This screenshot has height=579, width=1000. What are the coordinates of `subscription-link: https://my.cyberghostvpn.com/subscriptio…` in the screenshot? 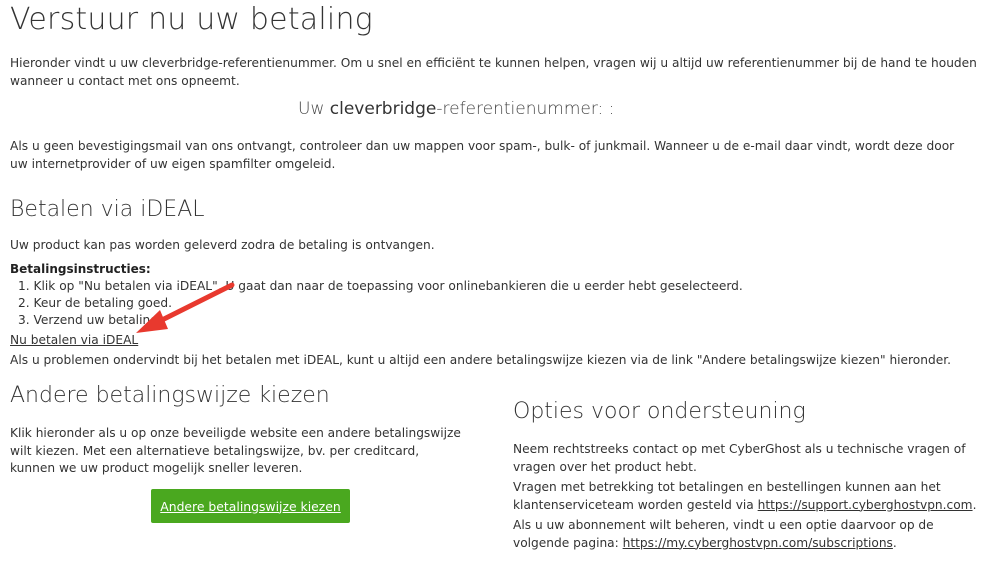 It's located at (758, 543).